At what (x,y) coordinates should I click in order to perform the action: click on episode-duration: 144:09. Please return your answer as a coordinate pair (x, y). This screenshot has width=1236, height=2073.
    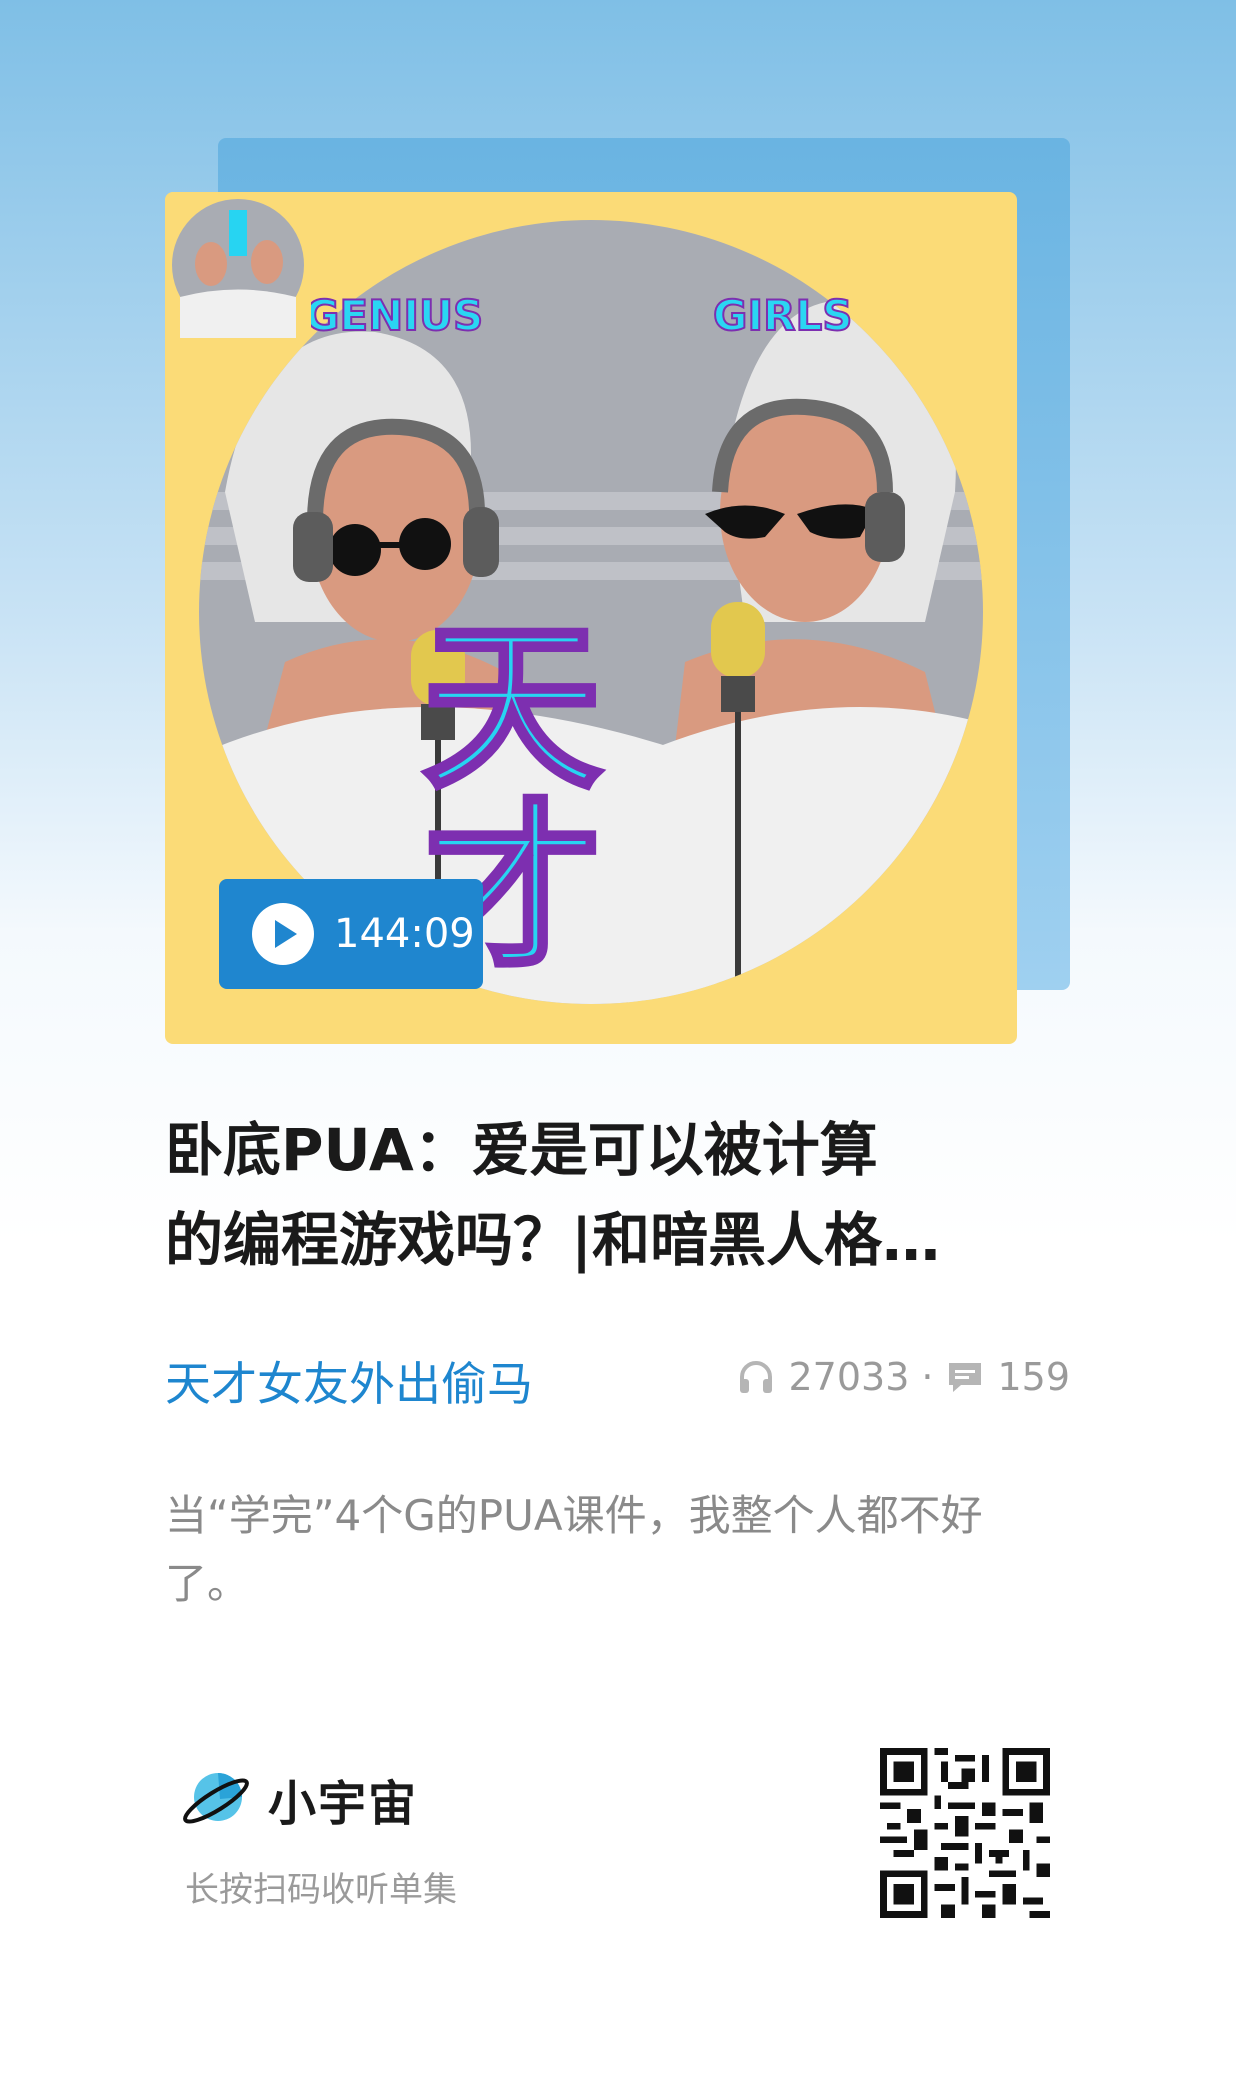
    Looking at the image, I should click on (404, 934).